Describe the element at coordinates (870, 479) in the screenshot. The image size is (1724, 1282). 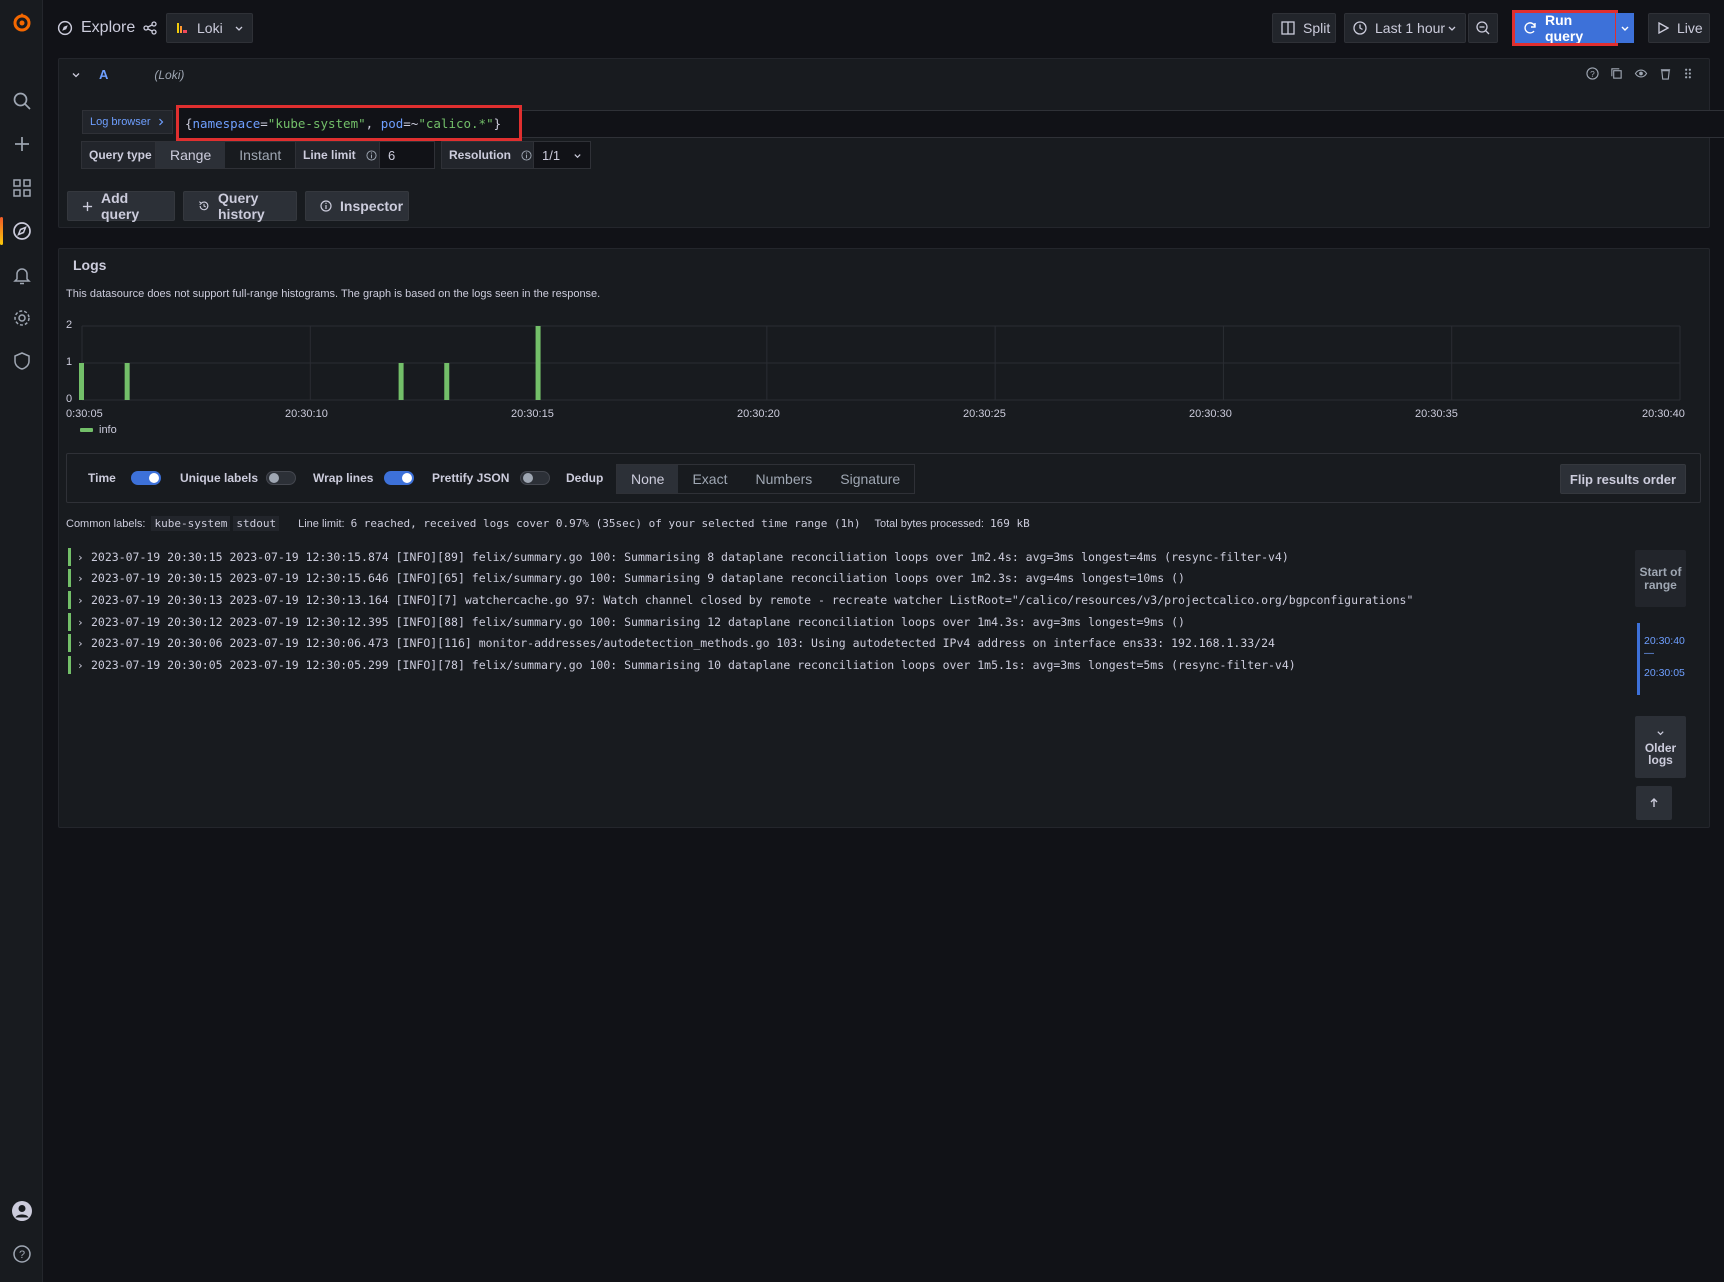
I see `dedup-signature: Signature` at that location.